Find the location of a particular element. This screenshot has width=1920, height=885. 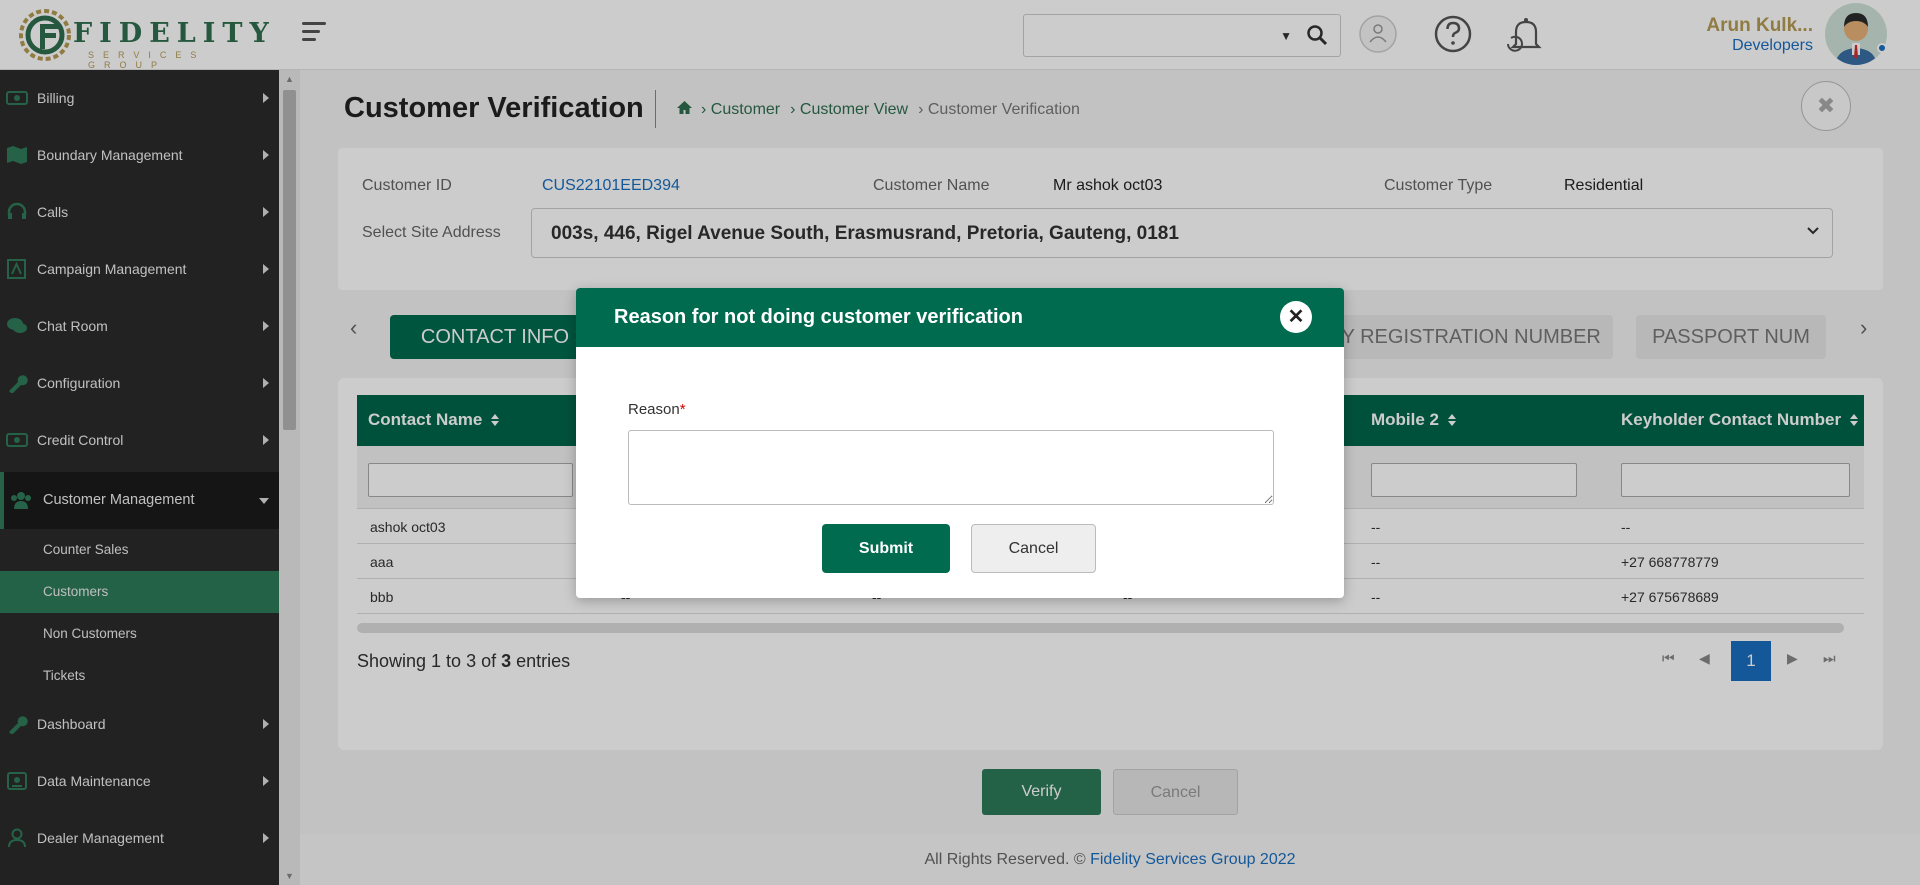

reason-label: Reason* is located at coordinates (657, 409).